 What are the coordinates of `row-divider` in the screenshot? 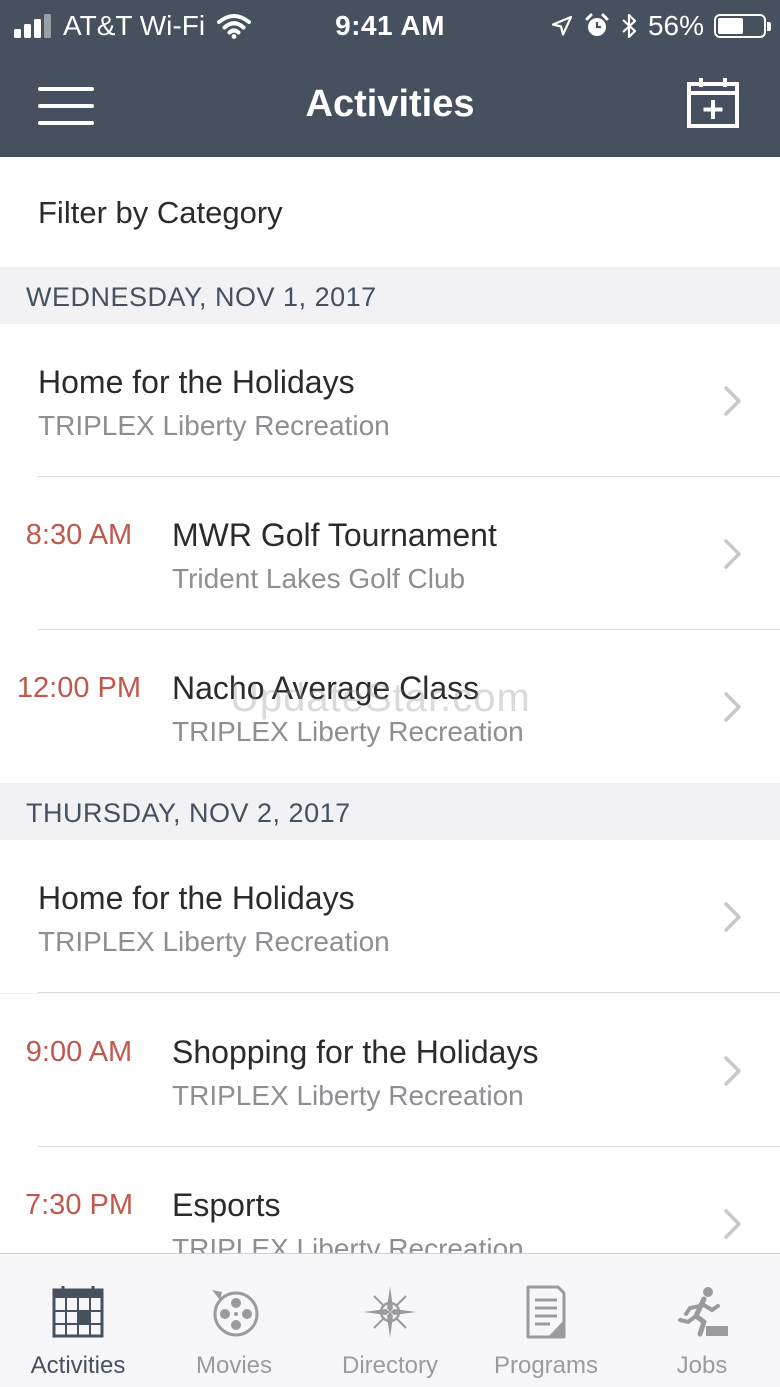 It's located at (409, 992).